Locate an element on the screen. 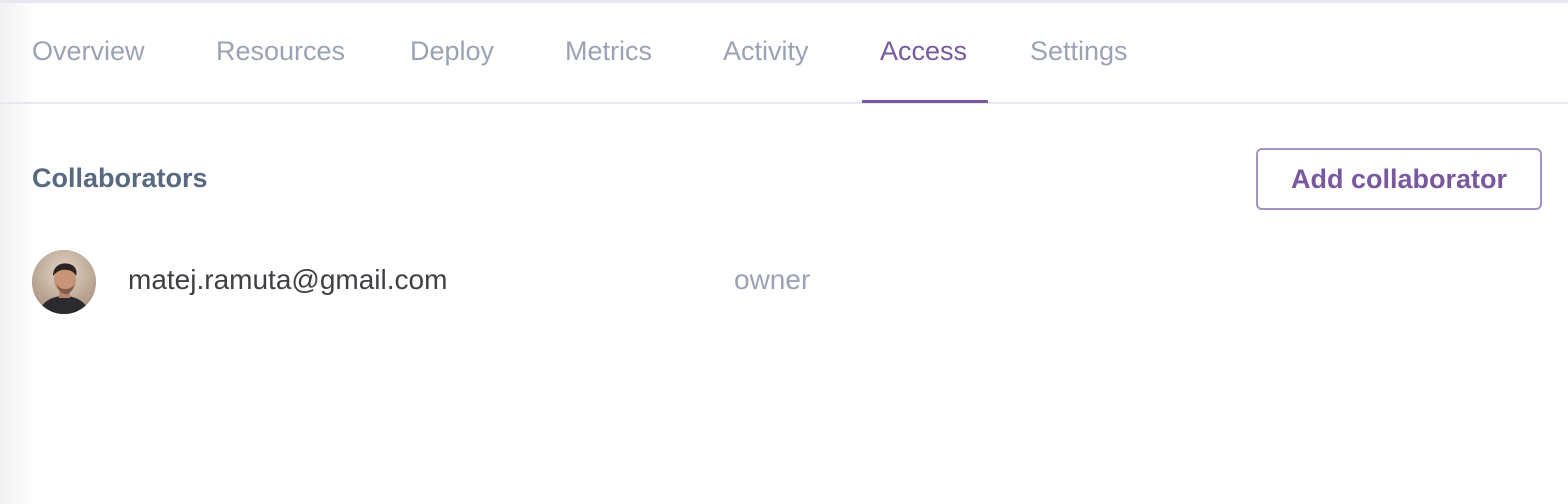 This screenshot has height=504, width=1568. tab-overview: Overview is located at coordinates (88, 52).